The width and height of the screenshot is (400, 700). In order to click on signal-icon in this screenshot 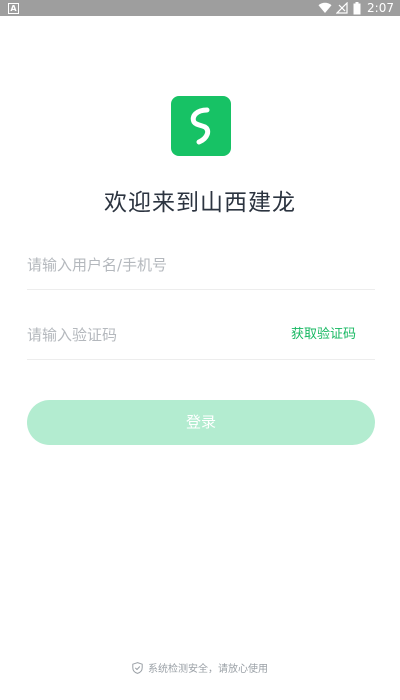, I will do `click(342, 8)`.